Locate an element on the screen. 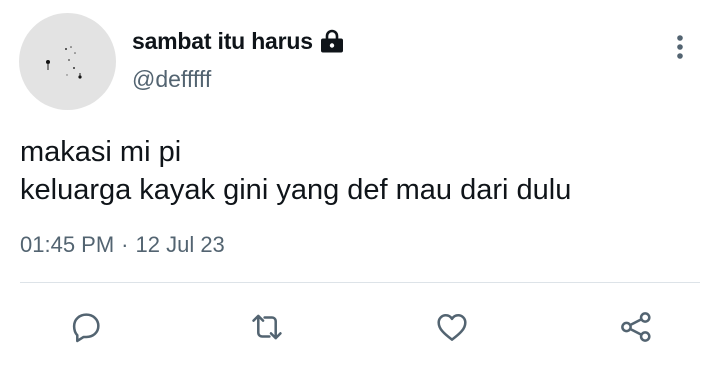 This screenshot has width=720, height=368. reply-icon is located at coordinates (86, 328).